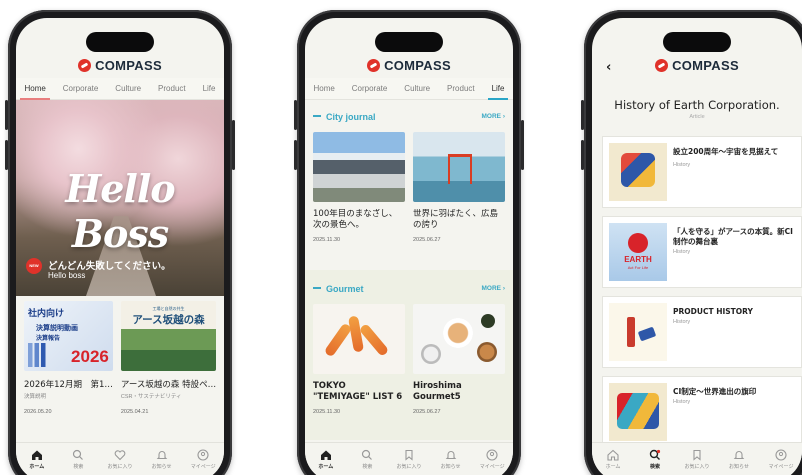 Image resolution: width=802 pixels, height=475 pixels. Describe the element at coordinates (697, 105) in the screenshot. I see `page-title: History of Earth Corporation.` at that location.